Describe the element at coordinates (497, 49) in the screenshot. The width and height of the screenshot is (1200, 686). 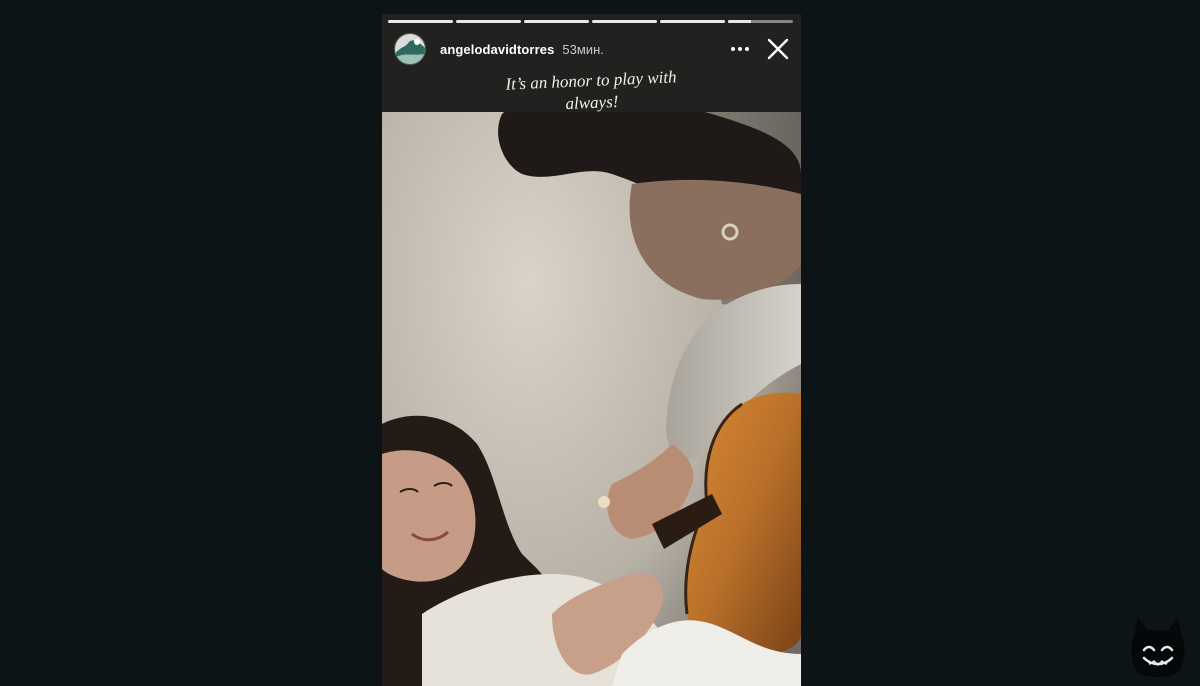
I see `username: angelodavidtorres` at that location.